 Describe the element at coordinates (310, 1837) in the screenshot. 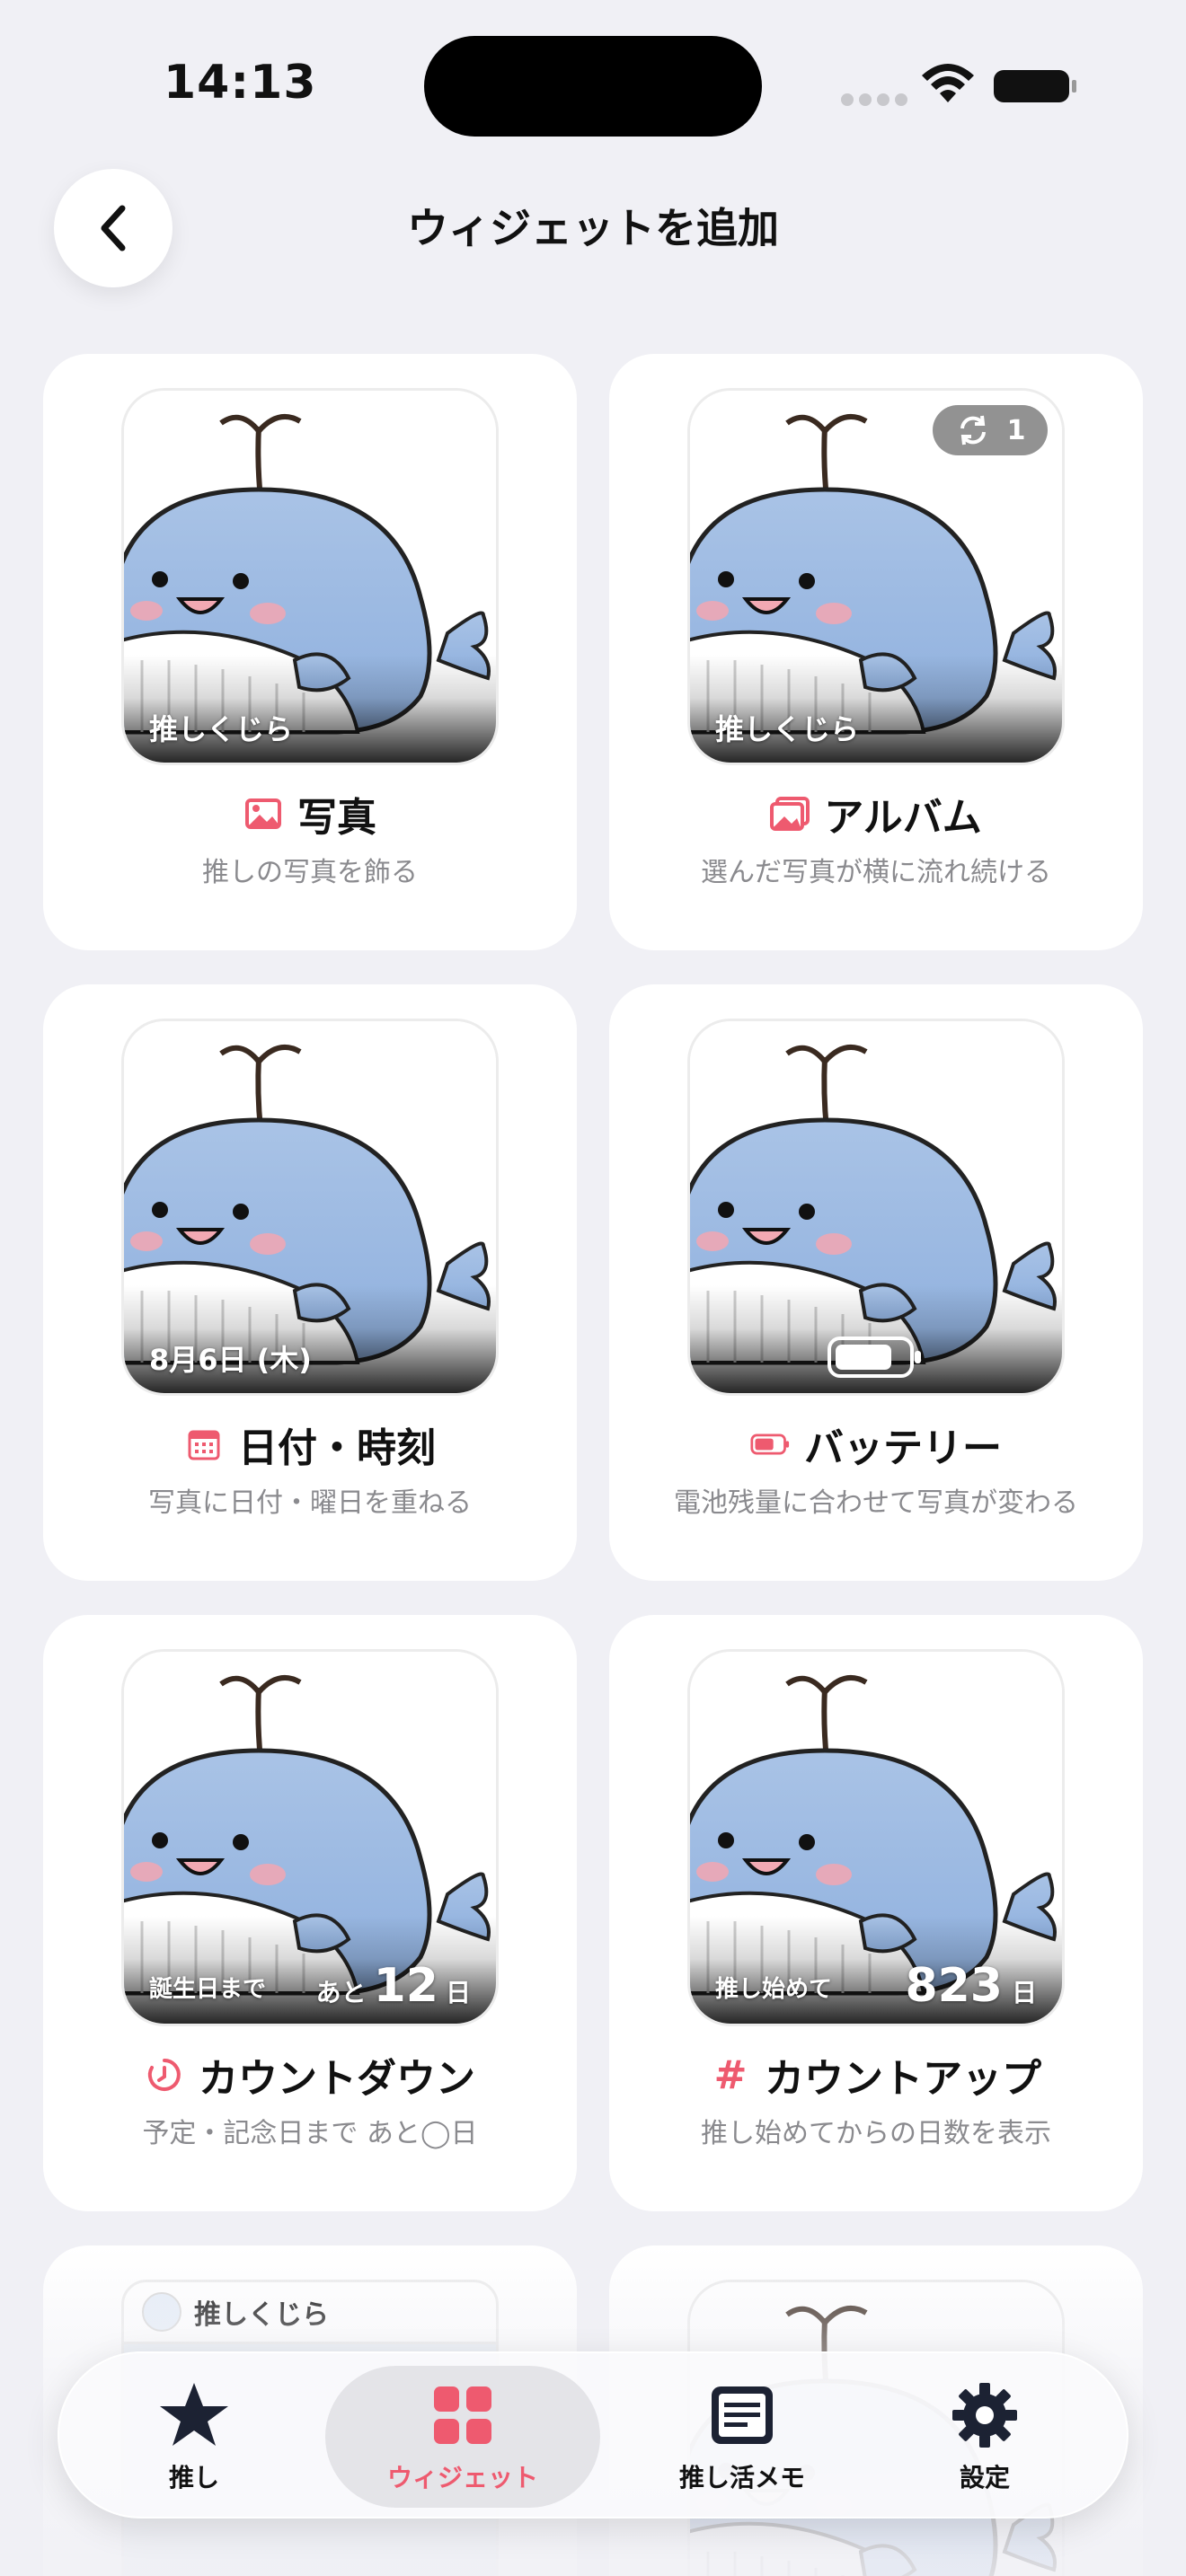

I see `widget-preview: 誕生日まで あと 12 日` at that location.